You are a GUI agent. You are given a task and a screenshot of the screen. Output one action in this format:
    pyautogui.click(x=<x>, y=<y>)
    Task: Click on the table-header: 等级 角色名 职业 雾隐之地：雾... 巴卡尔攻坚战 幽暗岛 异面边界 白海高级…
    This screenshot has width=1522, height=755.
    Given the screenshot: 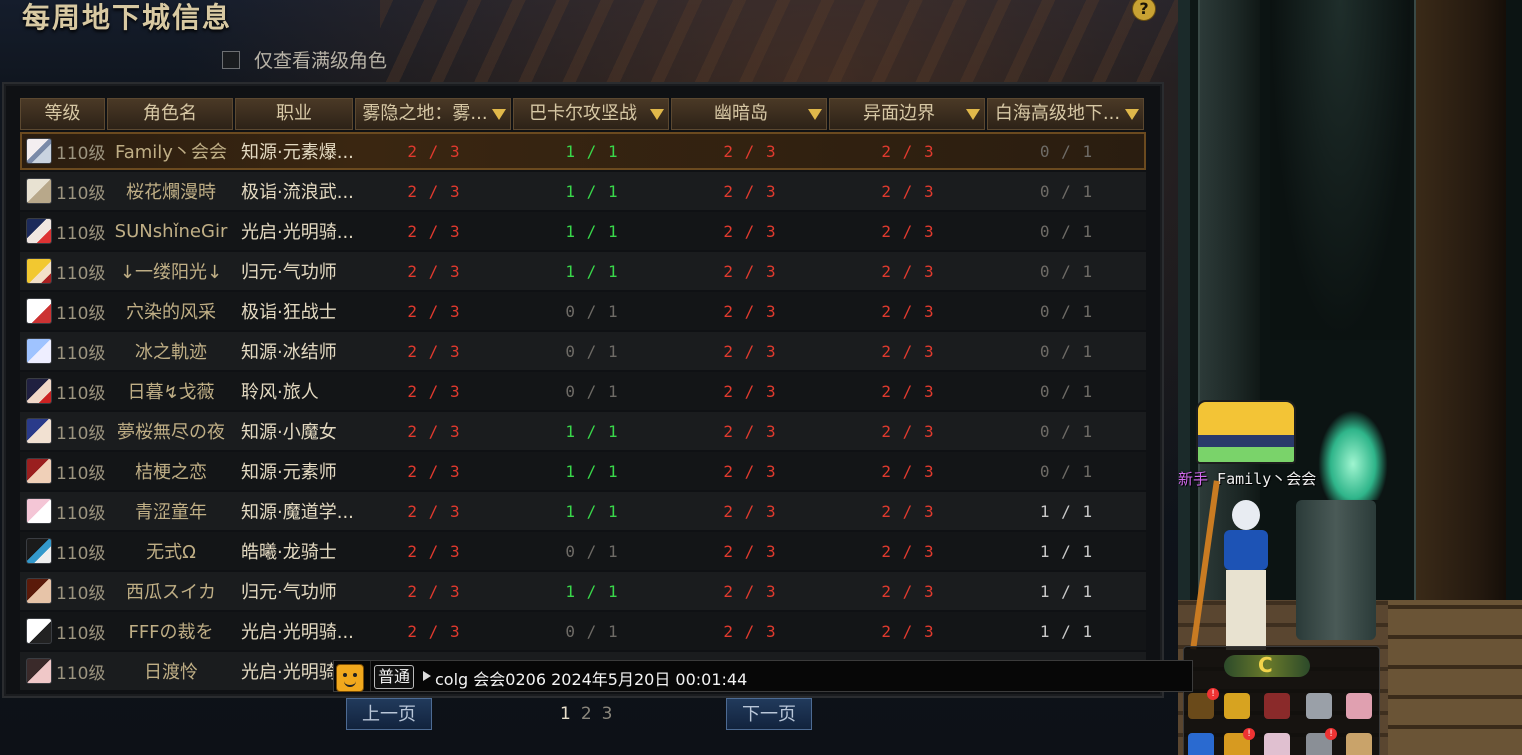 What is the action you would take?
    pyautogui.click(x=583, y=114)
    